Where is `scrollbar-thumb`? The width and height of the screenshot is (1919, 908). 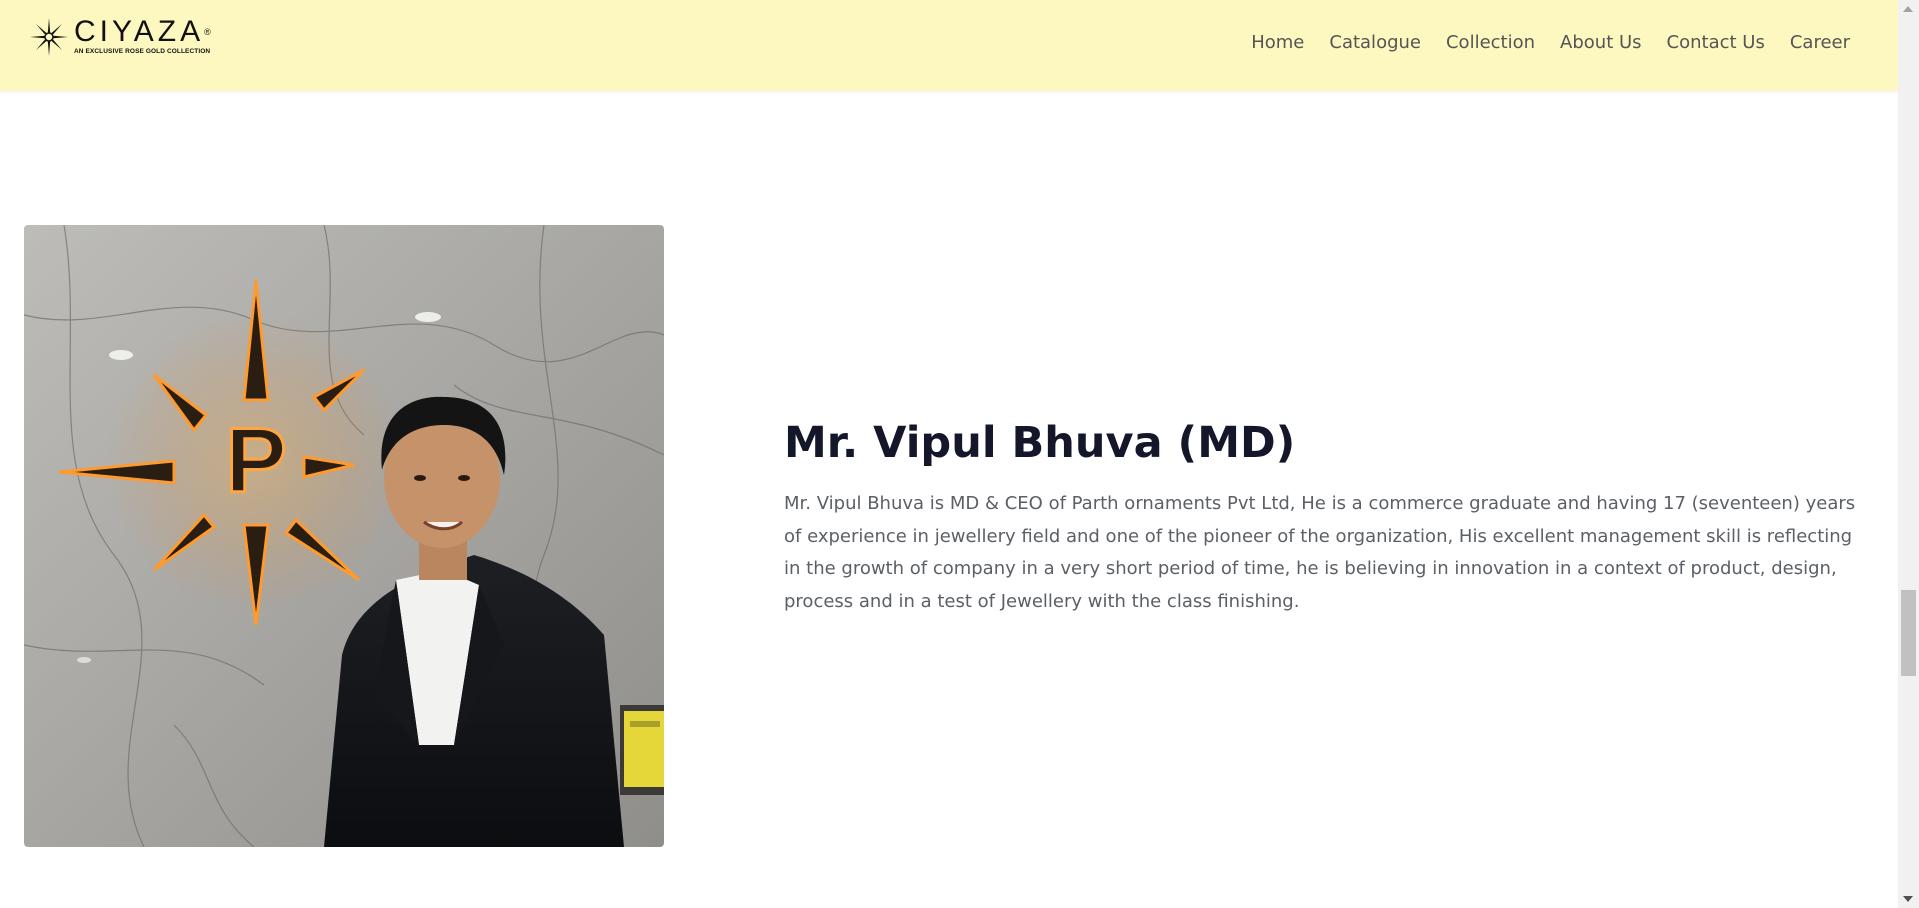
scrollbar-thumb is located at coordinates (1908, 633).